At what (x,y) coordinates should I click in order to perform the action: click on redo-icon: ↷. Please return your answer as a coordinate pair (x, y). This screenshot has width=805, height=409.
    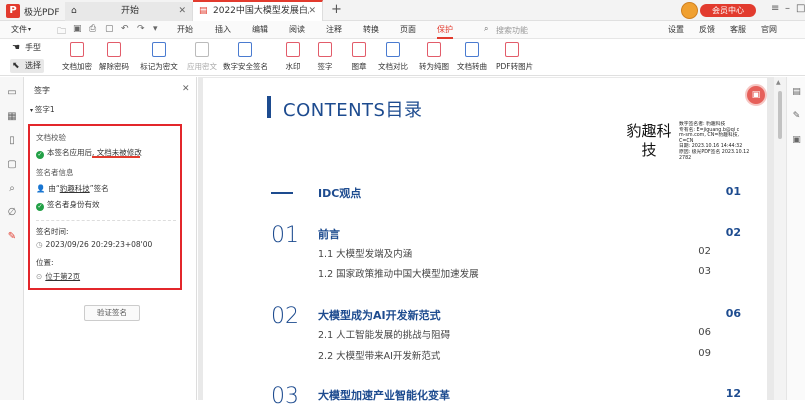
    Looking at the image, I should click on (141, 29).